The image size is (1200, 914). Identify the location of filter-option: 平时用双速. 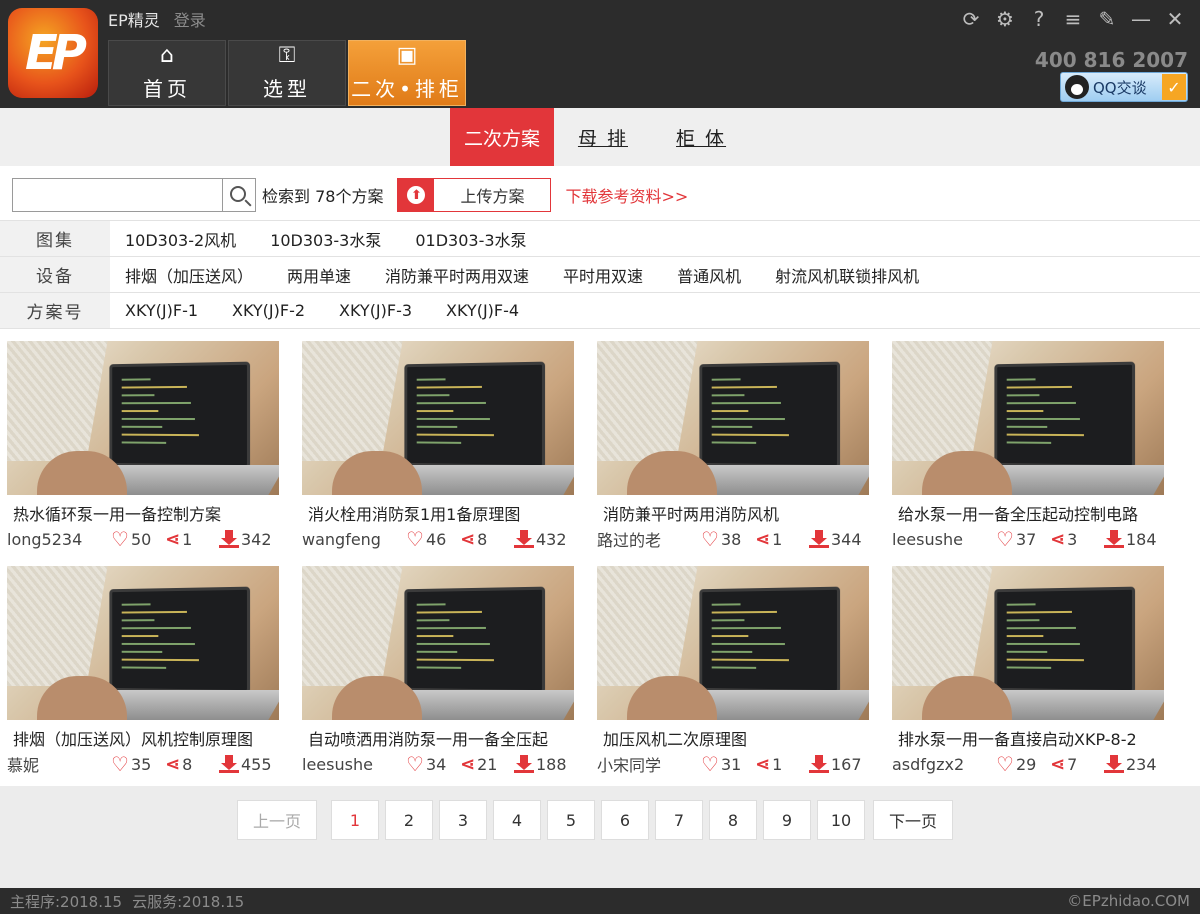
(603, 275).